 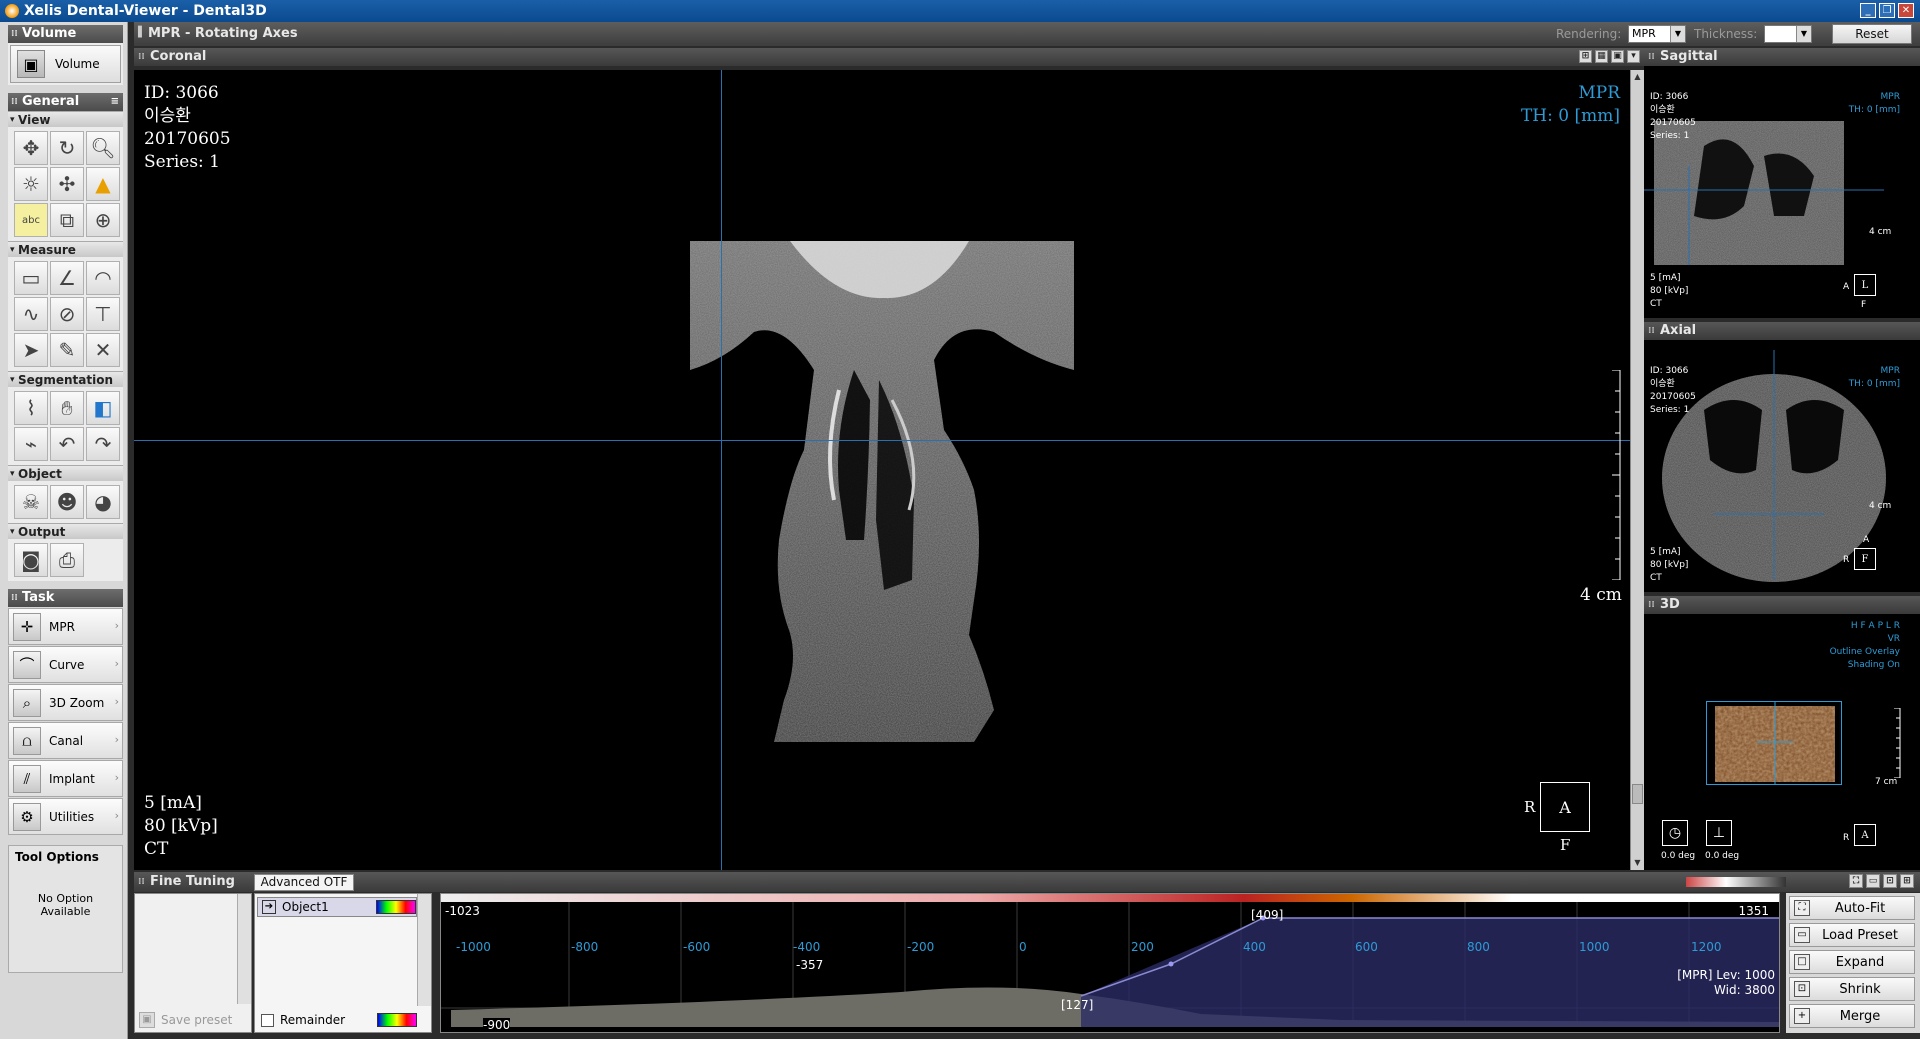 I want to click on task-canal-button: ⩍ Canal, so click(x=65, y=740).